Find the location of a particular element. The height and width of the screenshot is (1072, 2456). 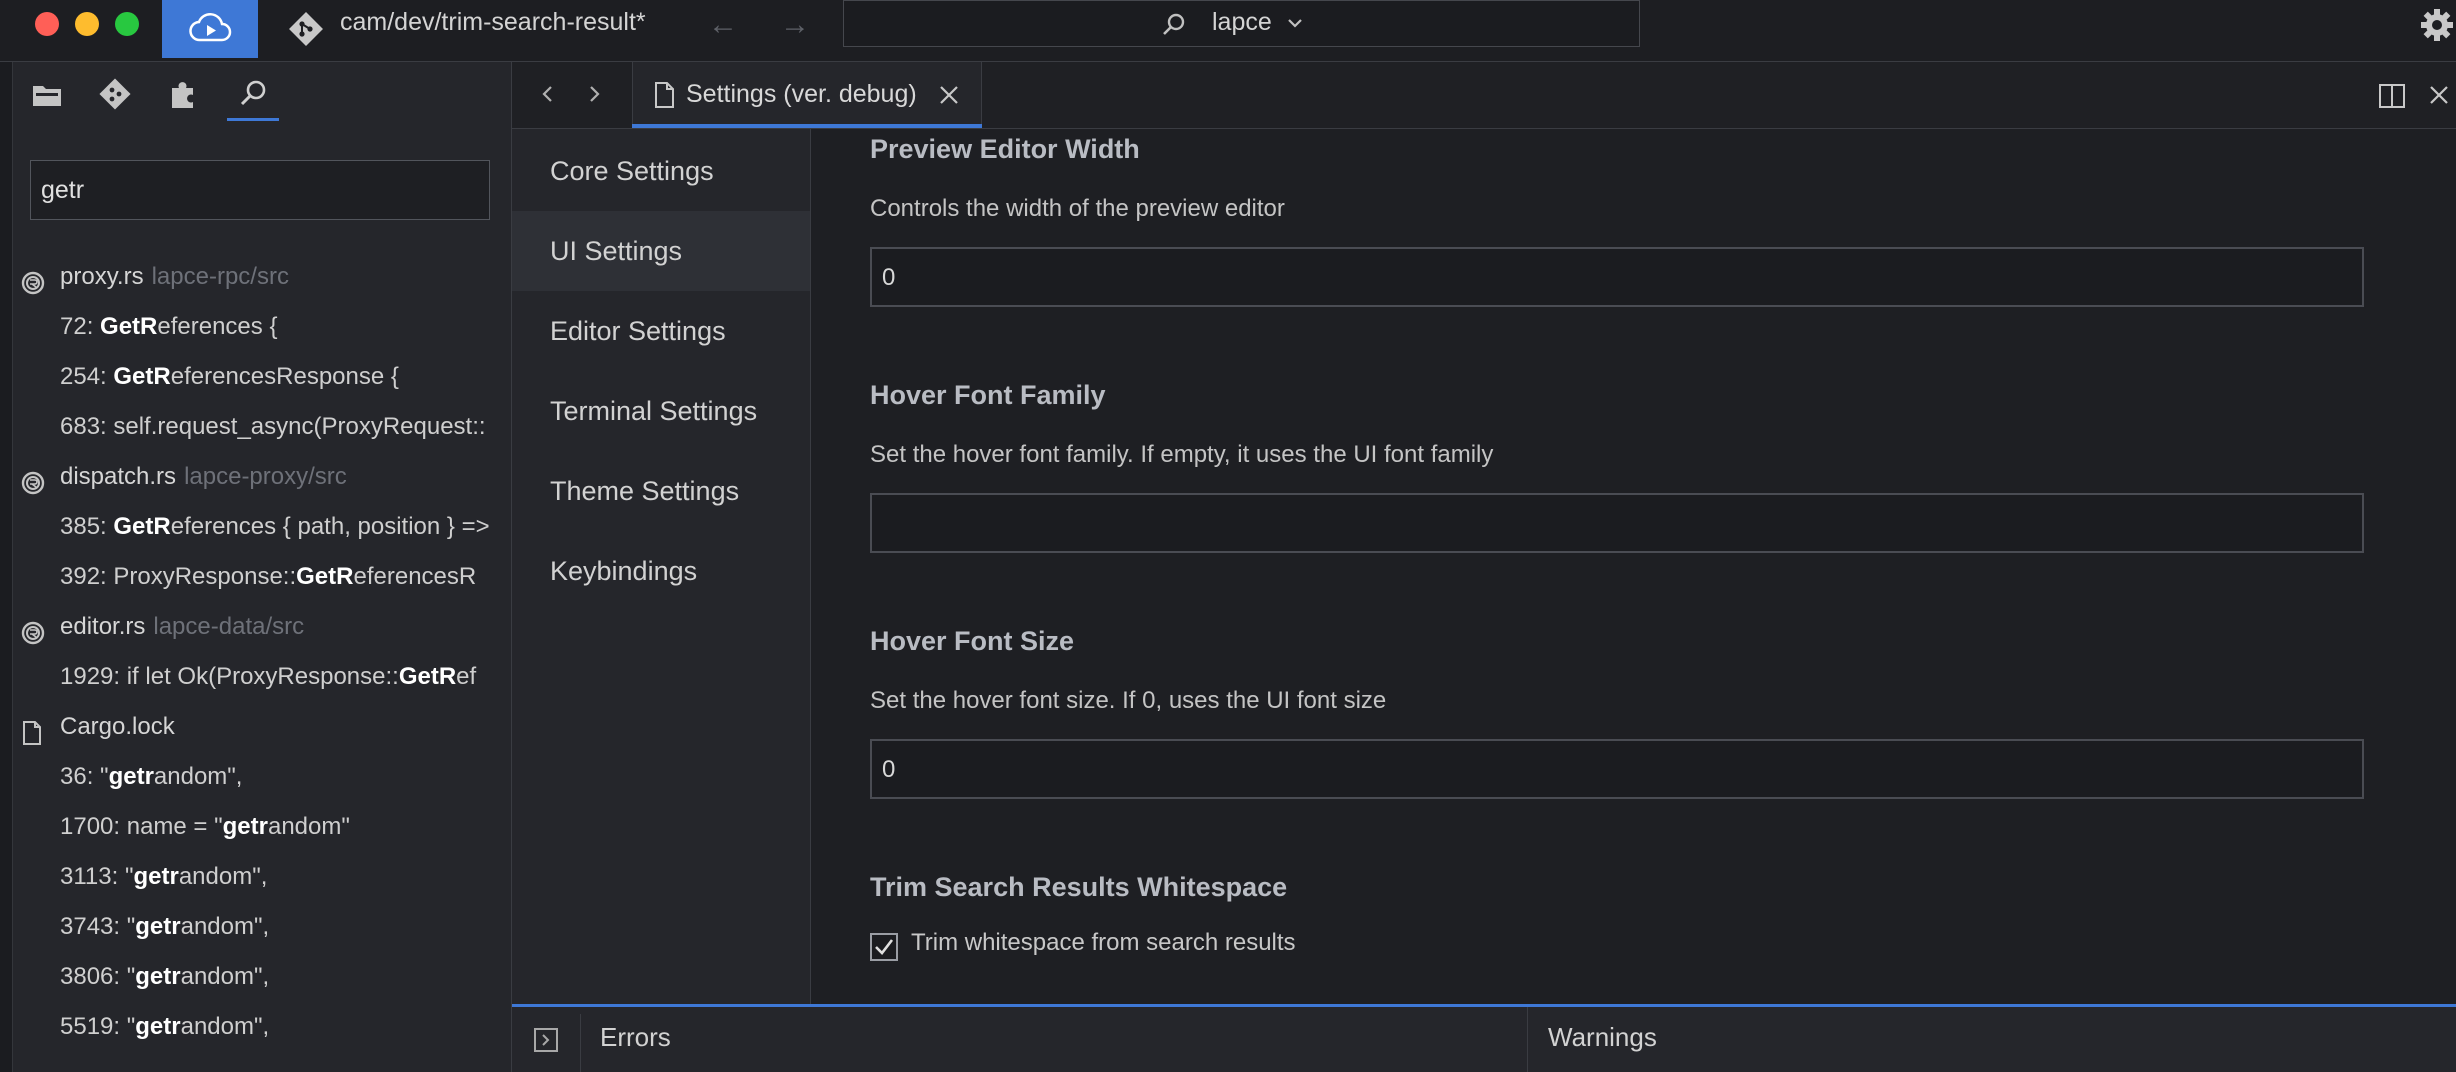

result-match-row: 36: "getrandom", is located at coordinates (261, 777).